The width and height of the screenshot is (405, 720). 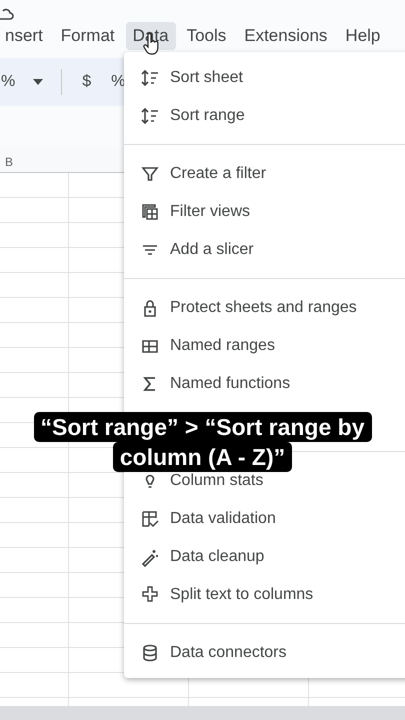 What do you see at coordinates (217, 481) in the screenshot?
I see `menu-option: Column stats` at bounding box center [217, 481].